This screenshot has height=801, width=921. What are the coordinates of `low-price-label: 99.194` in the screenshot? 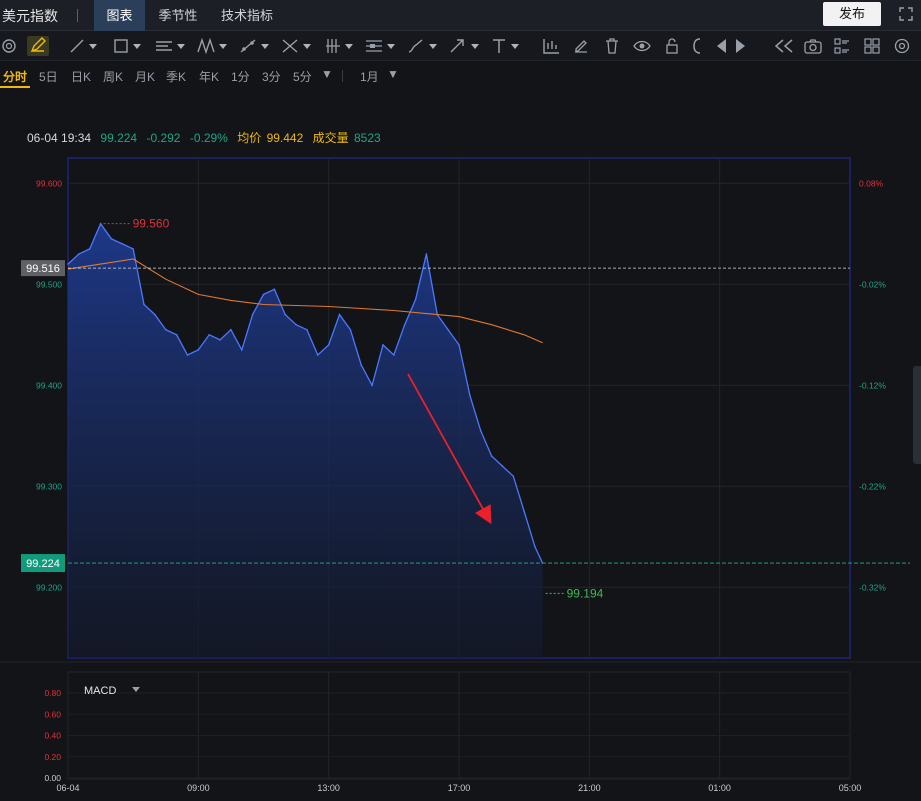 It's located at (585, 593).